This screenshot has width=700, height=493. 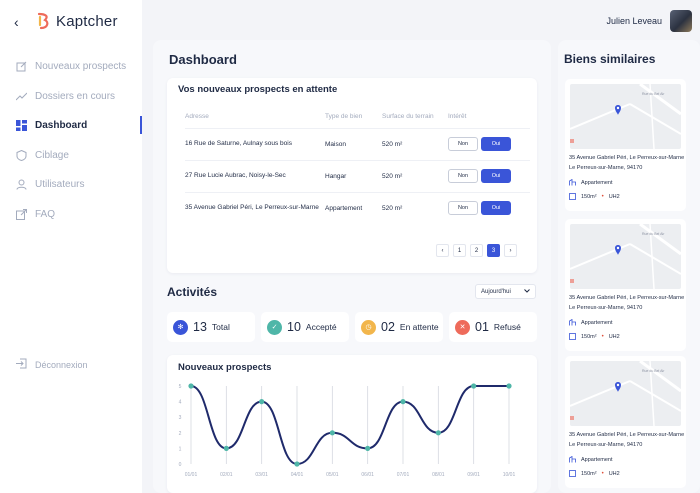 What do you see at coordinates (258, 89) in the screenshot?
I see `prospects-card-title: Vos nouveaux prospects en attente` at bounding box center [258, 89].